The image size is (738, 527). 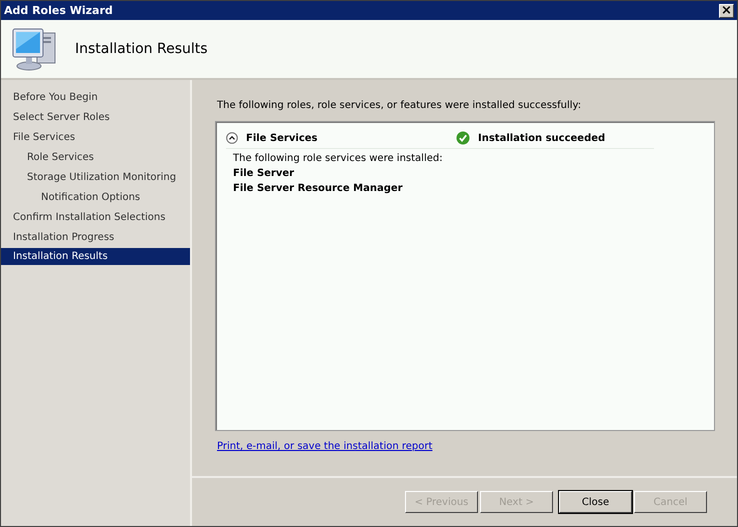 I want to click on role-name: File Services, so click(x=282, y=138).